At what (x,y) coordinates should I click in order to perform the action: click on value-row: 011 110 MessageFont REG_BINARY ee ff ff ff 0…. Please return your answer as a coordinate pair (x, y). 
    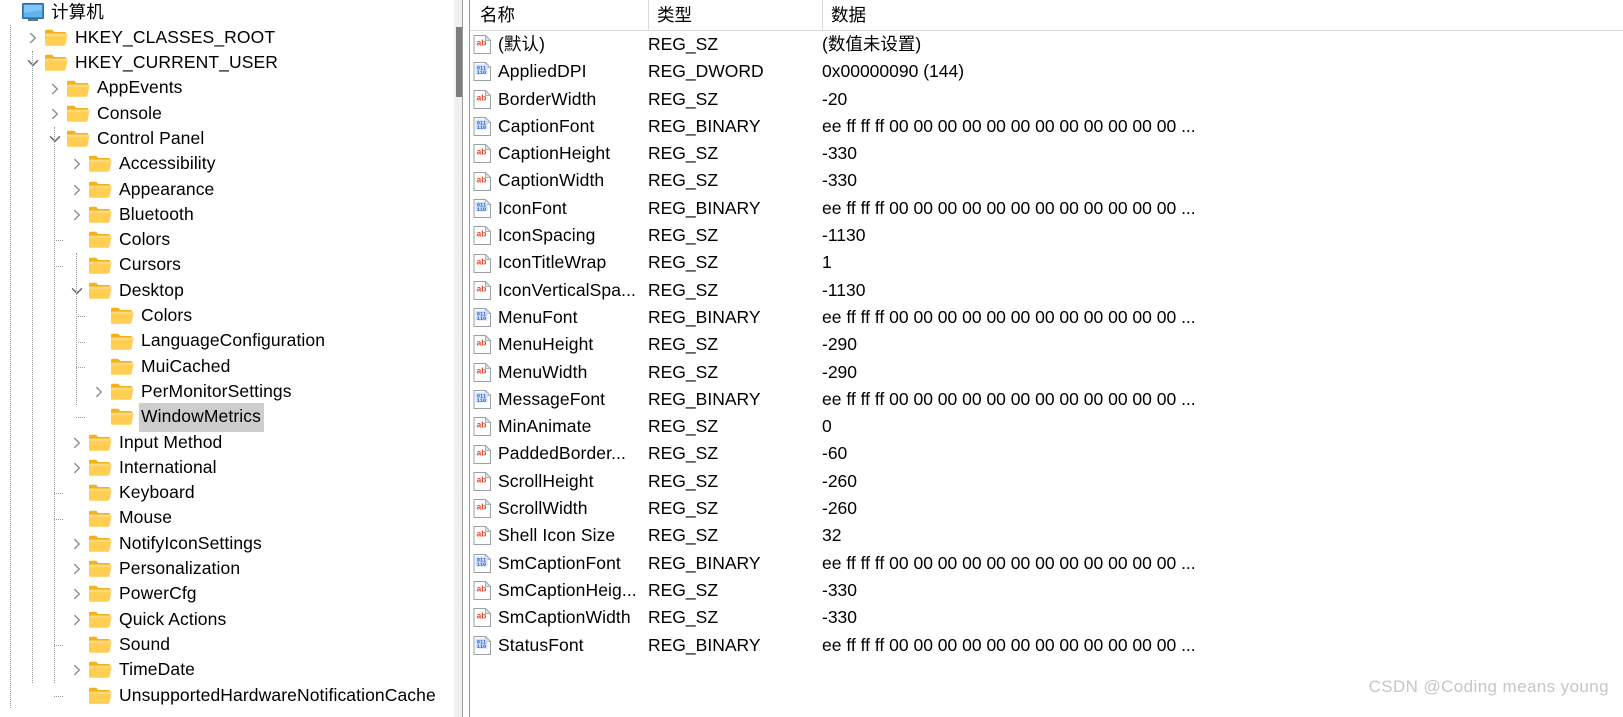
    Looking at the image, I should click on (1046, 399).